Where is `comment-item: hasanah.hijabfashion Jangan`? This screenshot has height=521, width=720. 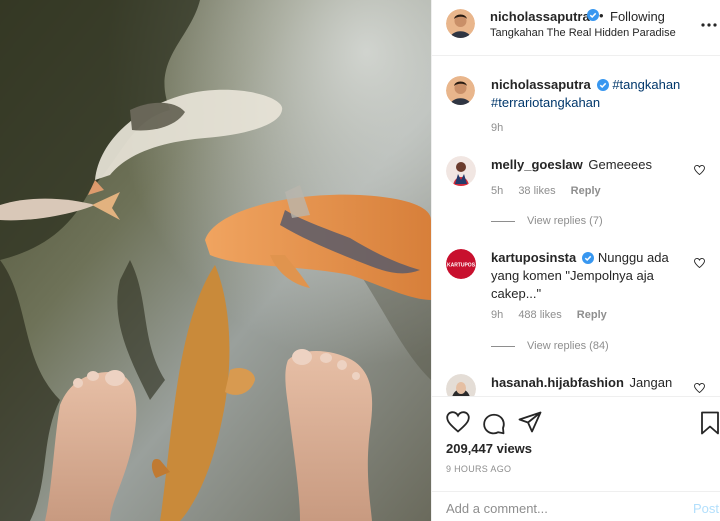 comment-item: hasanah.hijabfashion Jangan is located at coordinates (576, 385).